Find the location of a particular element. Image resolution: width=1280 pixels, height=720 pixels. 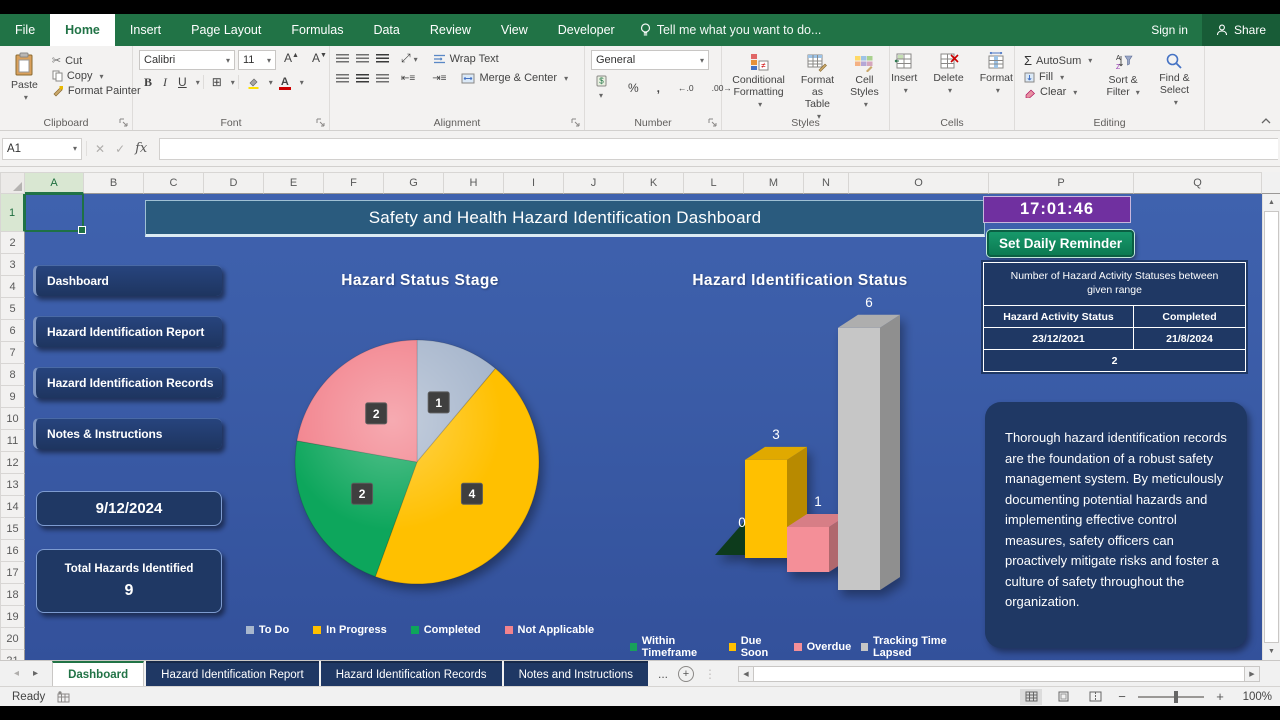

column-header-C: C is located at coordinates (174, 183).